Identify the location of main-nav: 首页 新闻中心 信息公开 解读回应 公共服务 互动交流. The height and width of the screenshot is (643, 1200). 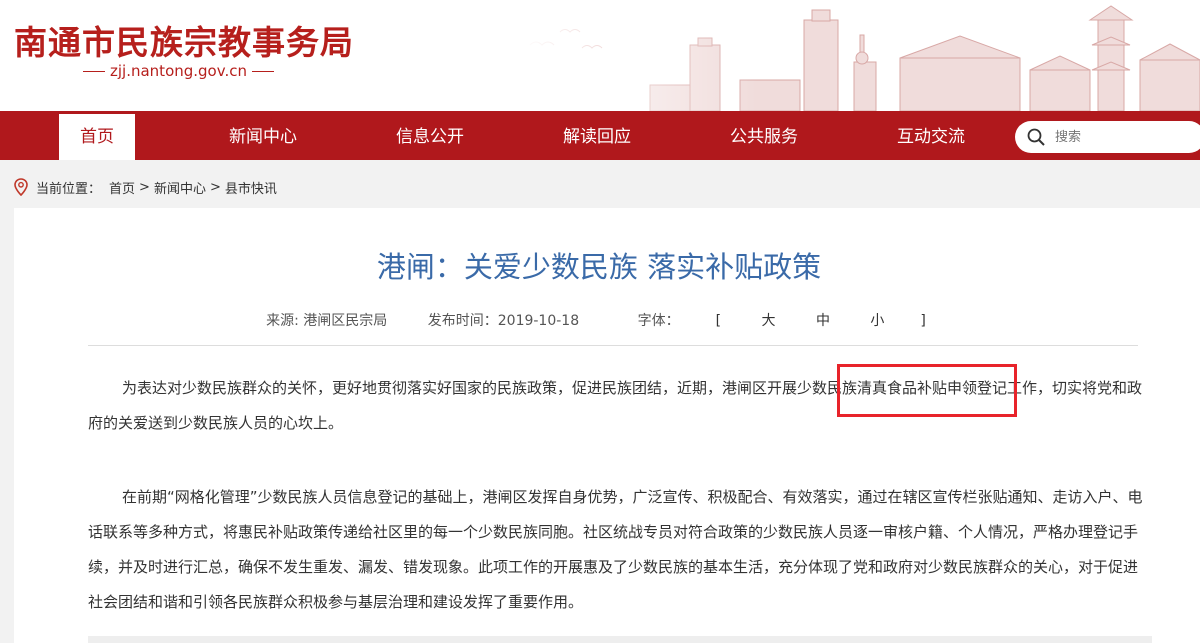
(600, 135).